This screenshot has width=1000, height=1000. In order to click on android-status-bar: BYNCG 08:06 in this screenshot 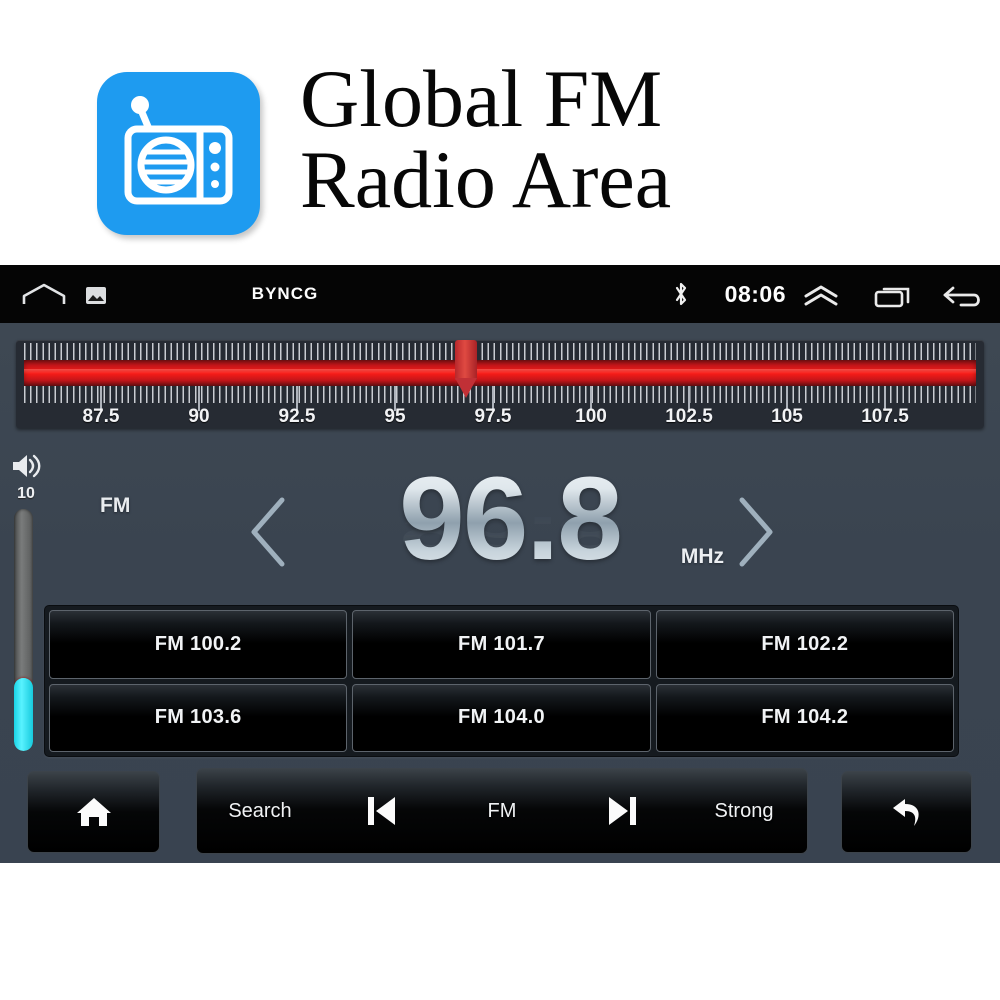, I will do `click(500, 294)`.